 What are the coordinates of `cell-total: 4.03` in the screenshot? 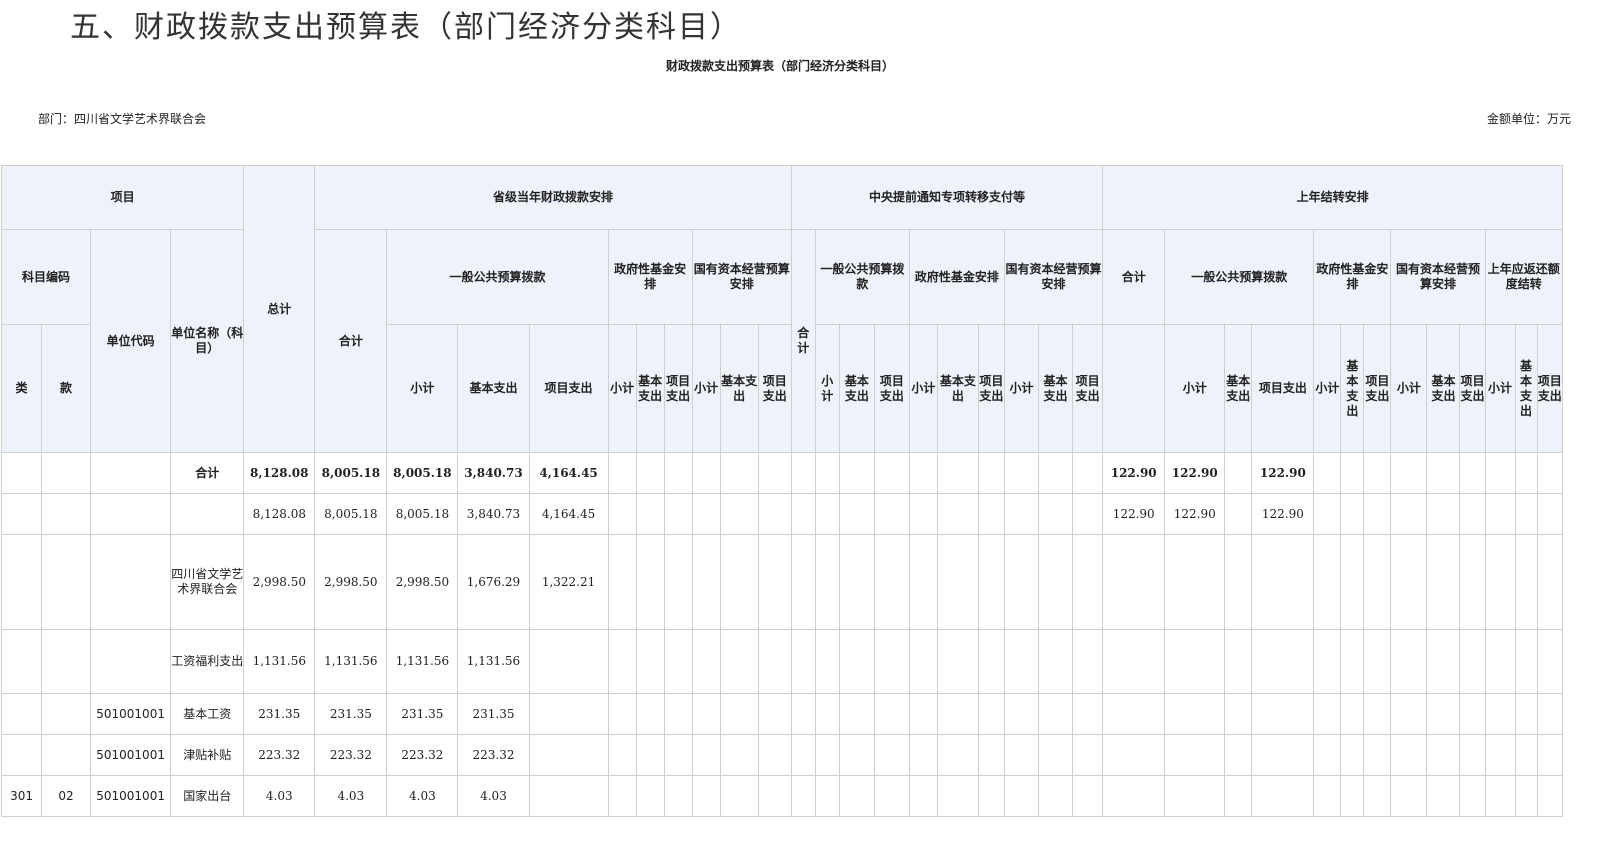 It's located at (279, 796).